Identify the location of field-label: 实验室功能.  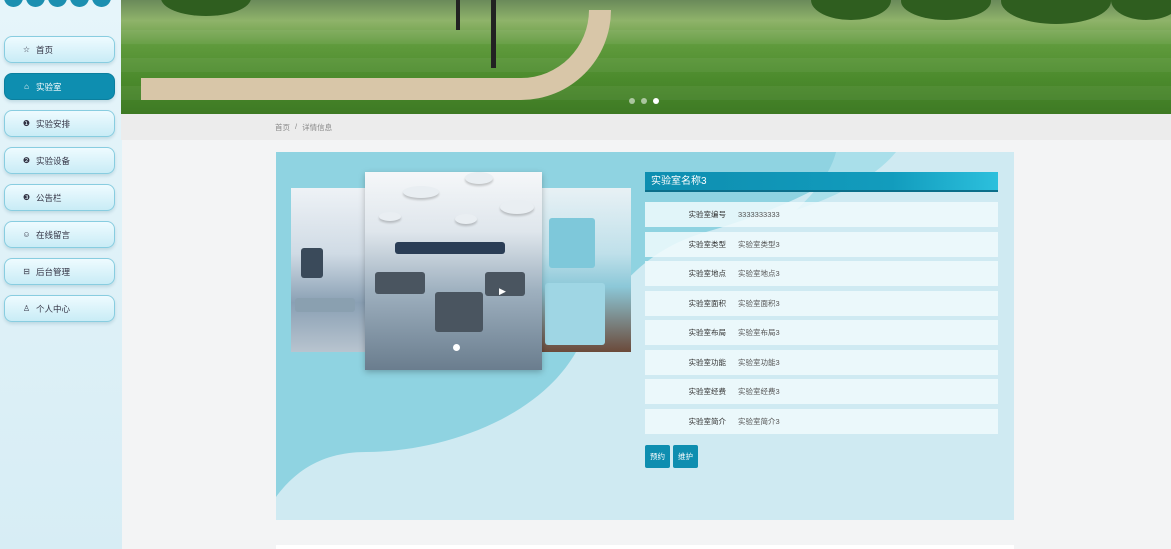
(707, 362).